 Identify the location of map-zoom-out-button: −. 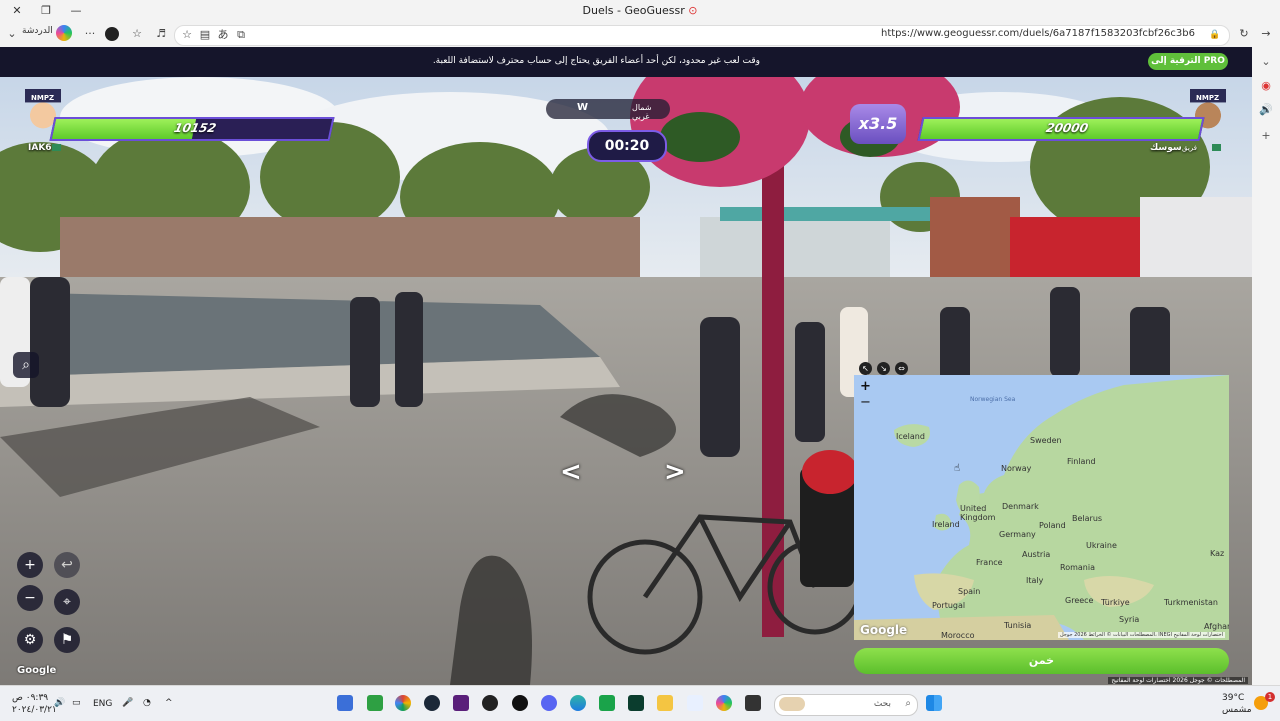
(865, 402).